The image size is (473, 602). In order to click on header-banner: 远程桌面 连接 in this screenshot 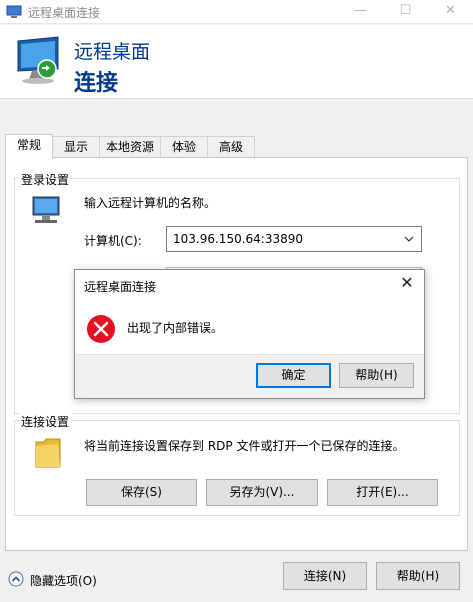, I will do `click(236, 62)`.